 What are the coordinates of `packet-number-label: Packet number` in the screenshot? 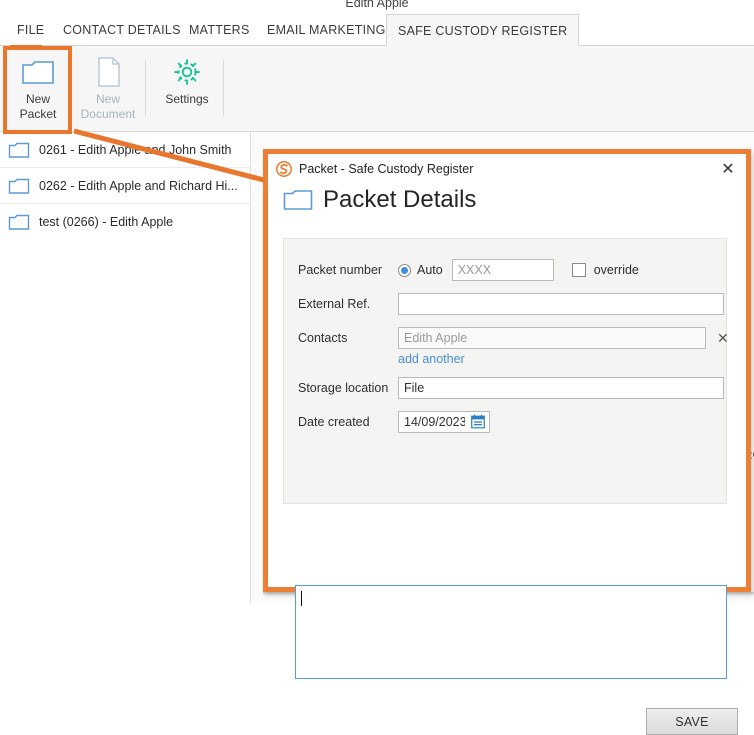 It's located at (340, 270).